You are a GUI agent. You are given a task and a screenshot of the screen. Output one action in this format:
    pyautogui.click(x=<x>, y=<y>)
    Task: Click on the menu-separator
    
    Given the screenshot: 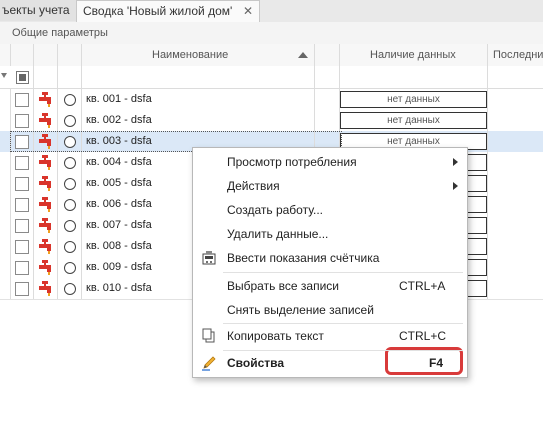 What is the action you would take?
    pyautogui.click(x=343, y=272)
    